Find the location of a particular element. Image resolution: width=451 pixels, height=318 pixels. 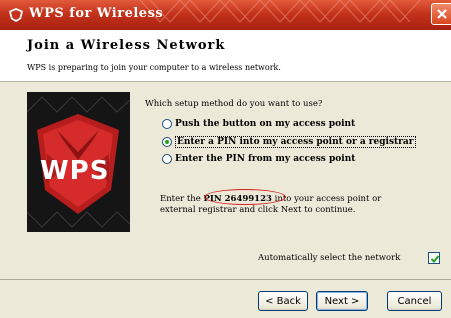

auto-select-label: Automatically select the network is located at coordinates (329, 258).